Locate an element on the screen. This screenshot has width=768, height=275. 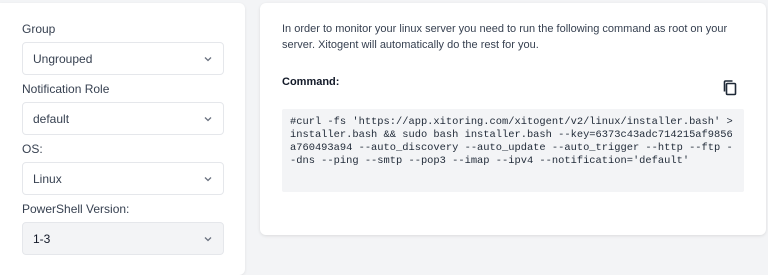
copy-icon is located at coordinates (730, 88).